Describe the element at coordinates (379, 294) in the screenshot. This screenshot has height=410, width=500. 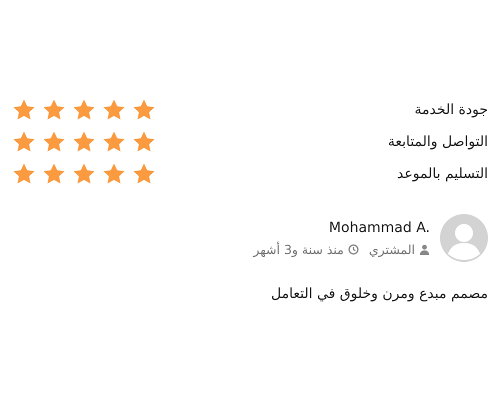
I see `review-comment: مصمم مبدع ومرن وخلوق في التعامل` at that location.